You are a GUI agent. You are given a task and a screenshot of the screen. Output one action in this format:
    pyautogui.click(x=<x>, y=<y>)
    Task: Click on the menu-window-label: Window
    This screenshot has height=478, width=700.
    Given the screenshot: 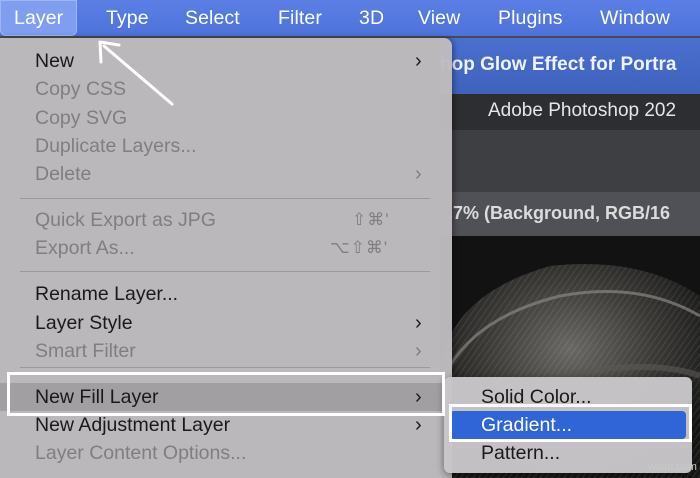 What is the action you would take?
    pyautogui.click(x=635, y=18)
    